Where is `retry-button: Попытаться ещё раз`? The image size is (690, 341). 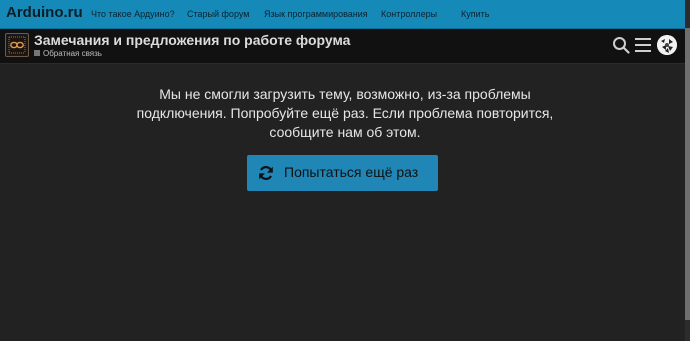
retry-button: Попытаться ещё раз is located at coordinates (342, 173).